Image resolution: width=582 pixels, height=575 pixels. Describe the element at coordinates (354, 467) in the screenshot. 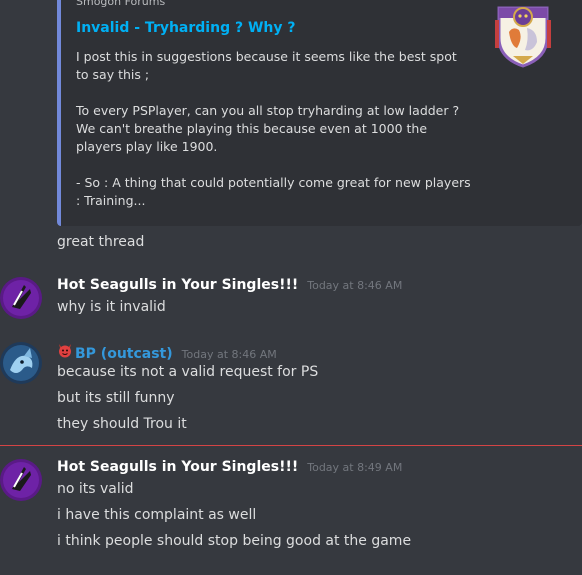

I see `timestamp: Today at 8:49 AM` at that location.